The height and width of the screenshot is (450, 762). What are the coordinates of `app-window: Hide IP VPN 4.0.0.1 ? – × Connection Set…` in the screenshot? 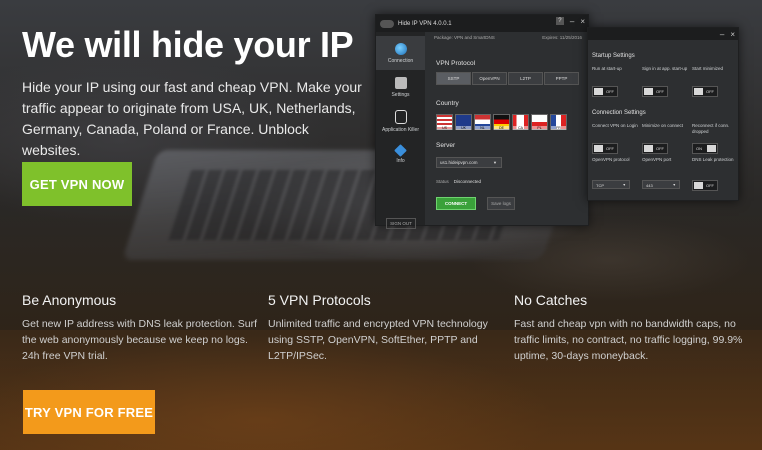 It's located at (482, 121).